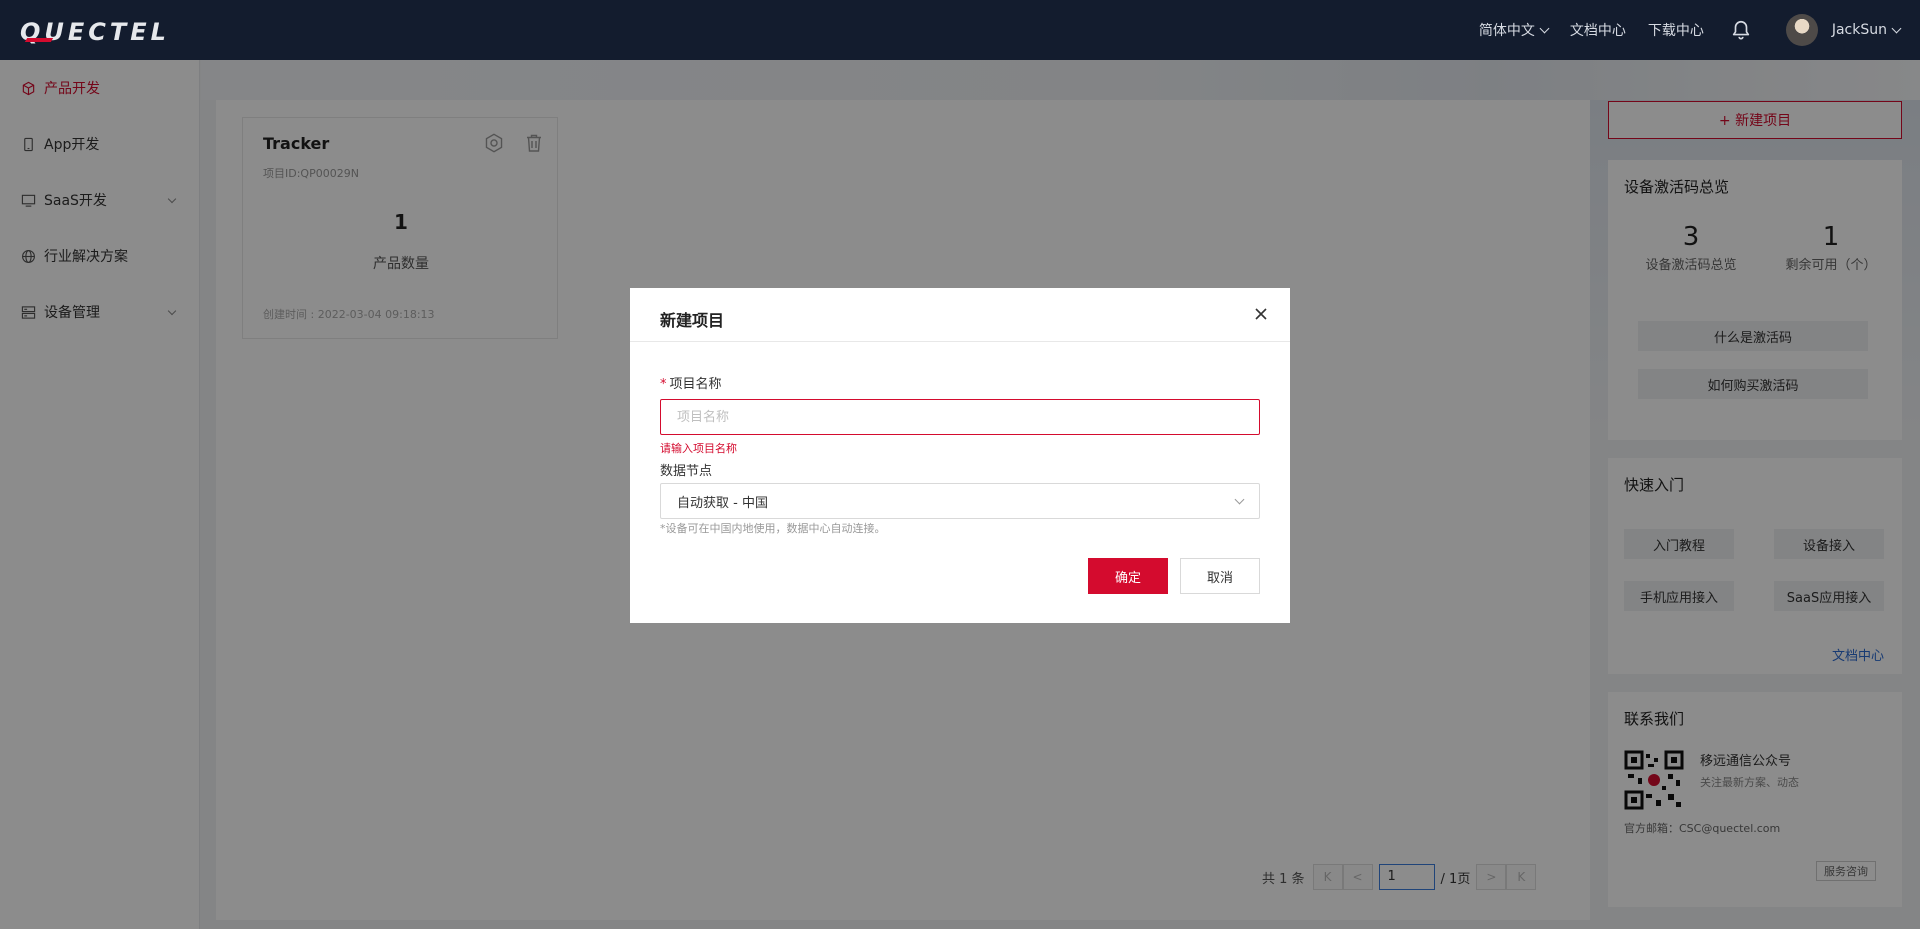  Describe the element at coordinates (39, 40) in the screenshot. I see `logo-swoosh` at that location.